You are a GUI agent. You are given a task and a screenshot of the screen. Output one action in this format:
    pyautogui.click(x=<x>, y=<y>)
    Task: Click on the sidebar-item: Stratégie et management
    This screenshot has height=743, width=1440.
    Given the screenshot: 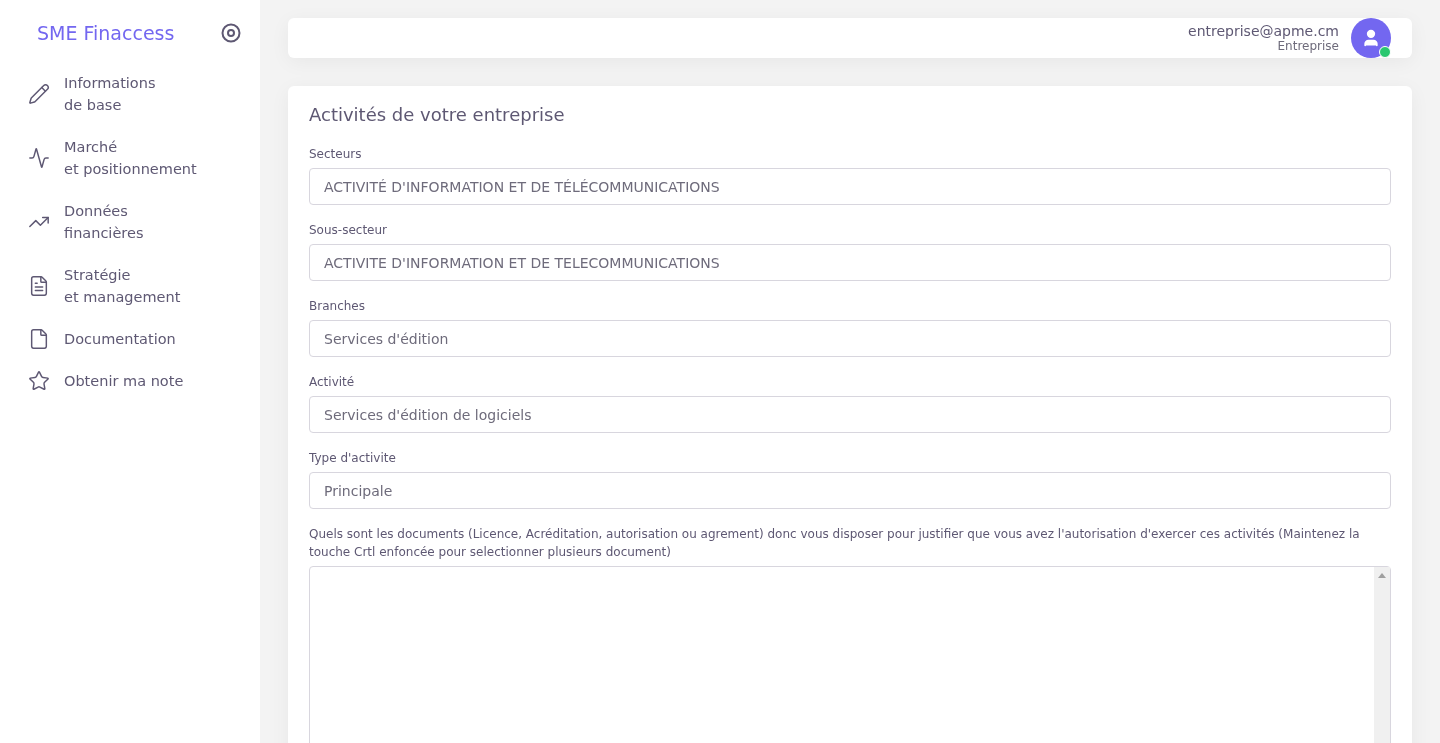 What is the action you would take?
    pyautogui.click(x=144, y=286)
    